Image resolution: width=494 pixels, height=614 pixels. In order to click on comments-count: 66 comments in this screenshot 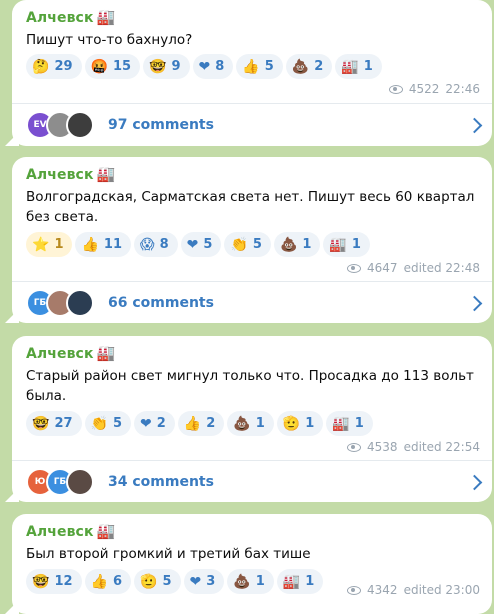, I will do `click(161, 303)`.